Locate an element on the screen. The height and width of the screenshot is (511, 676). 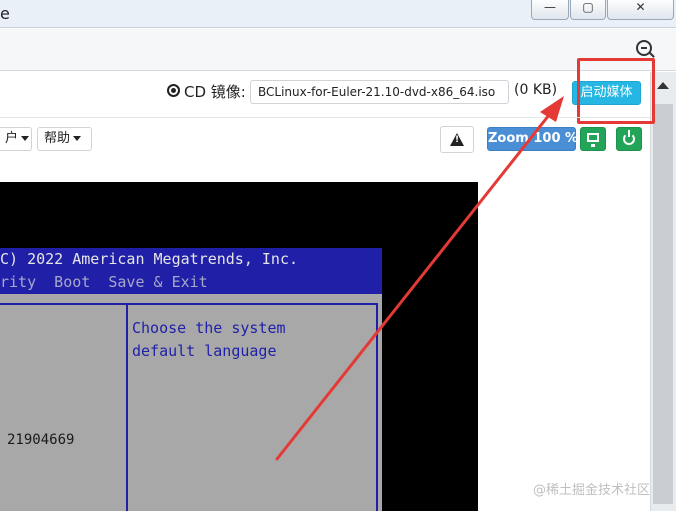
bios-help-text: Choose the system default language is located at coordinates (209, 339).